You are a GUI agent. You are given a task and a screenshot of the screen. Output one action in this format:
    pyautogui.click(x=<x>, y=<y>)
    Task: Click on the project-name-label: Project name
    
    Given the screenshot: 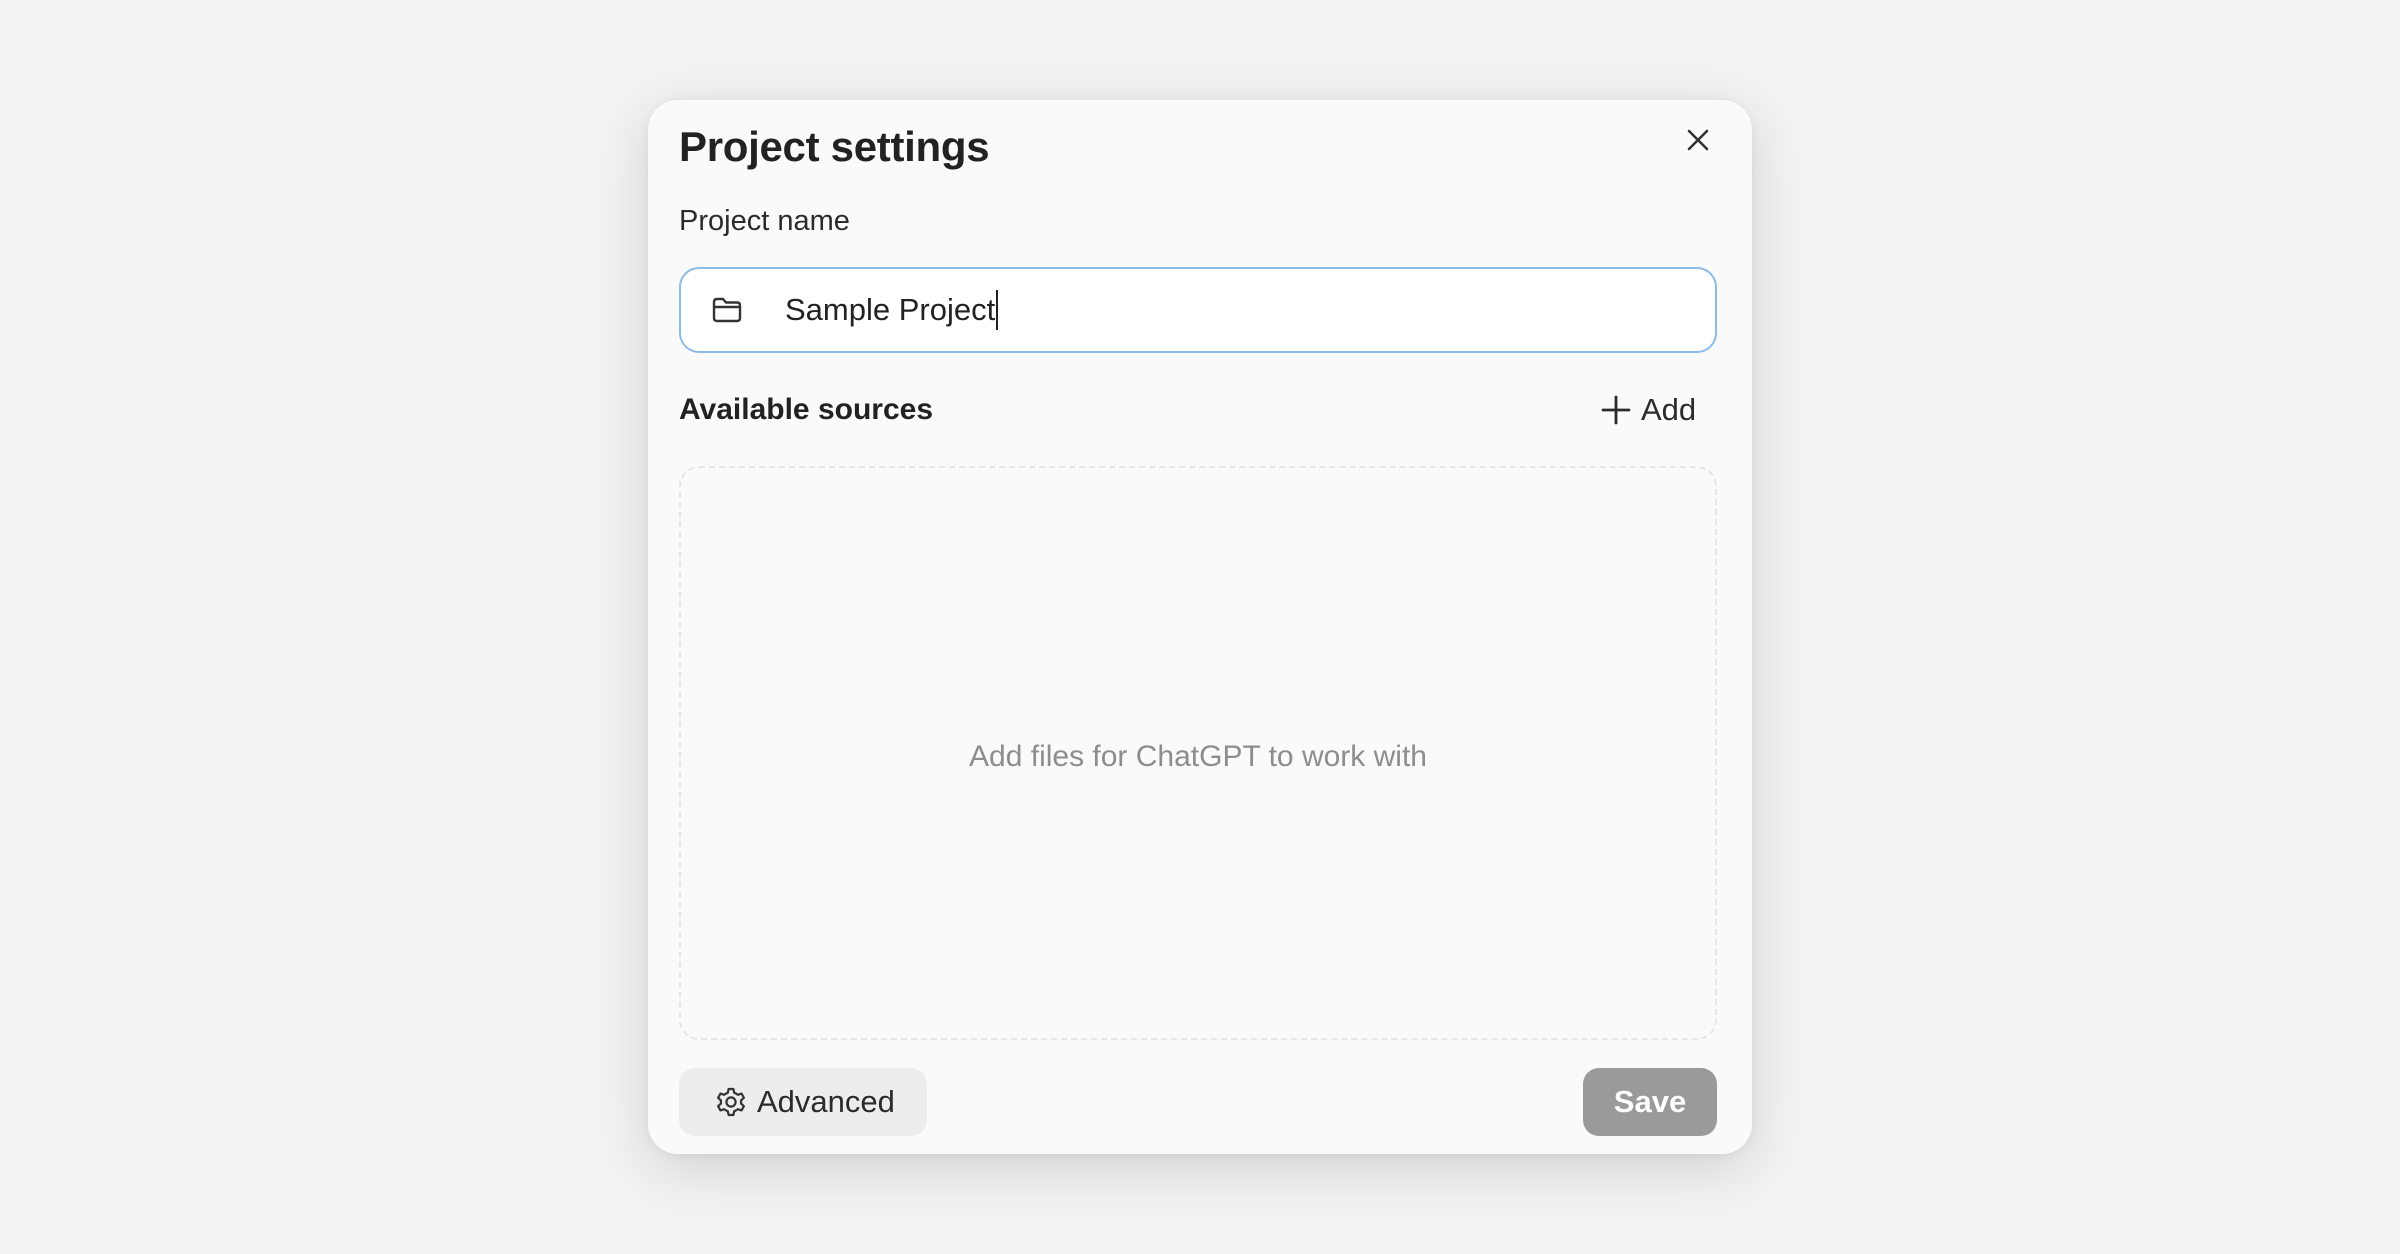 What is the action you would take?
    pyautogui.click(x=764, y=221)
    